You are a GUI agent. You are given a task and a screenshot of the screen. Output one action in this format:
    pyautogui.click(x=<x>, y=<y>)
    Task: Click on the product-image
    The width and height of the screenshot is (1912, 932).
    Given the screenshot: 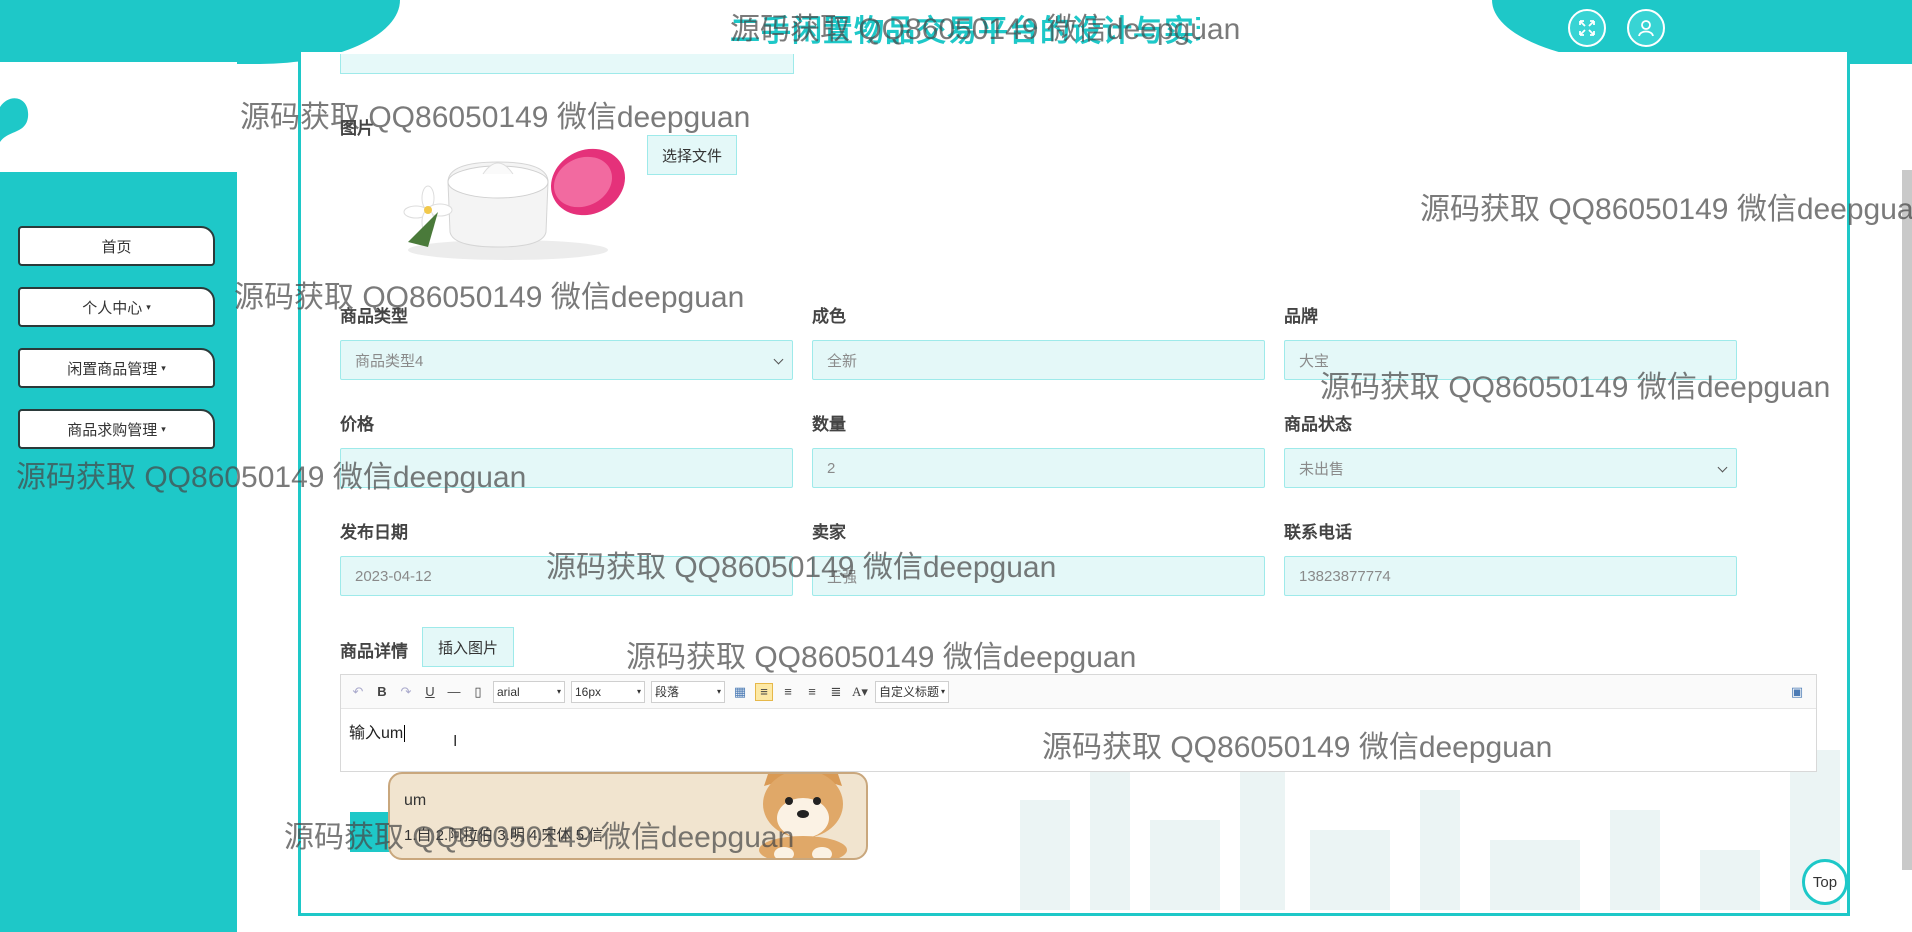 What is the action you would take?
    pyautogui.click(x=514, y=204)
    